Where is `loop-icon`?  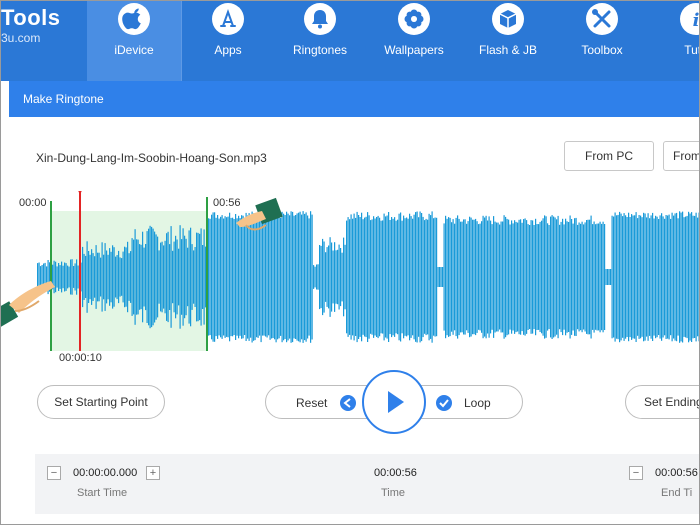
loop-icon is located at coordinates (444, 403).